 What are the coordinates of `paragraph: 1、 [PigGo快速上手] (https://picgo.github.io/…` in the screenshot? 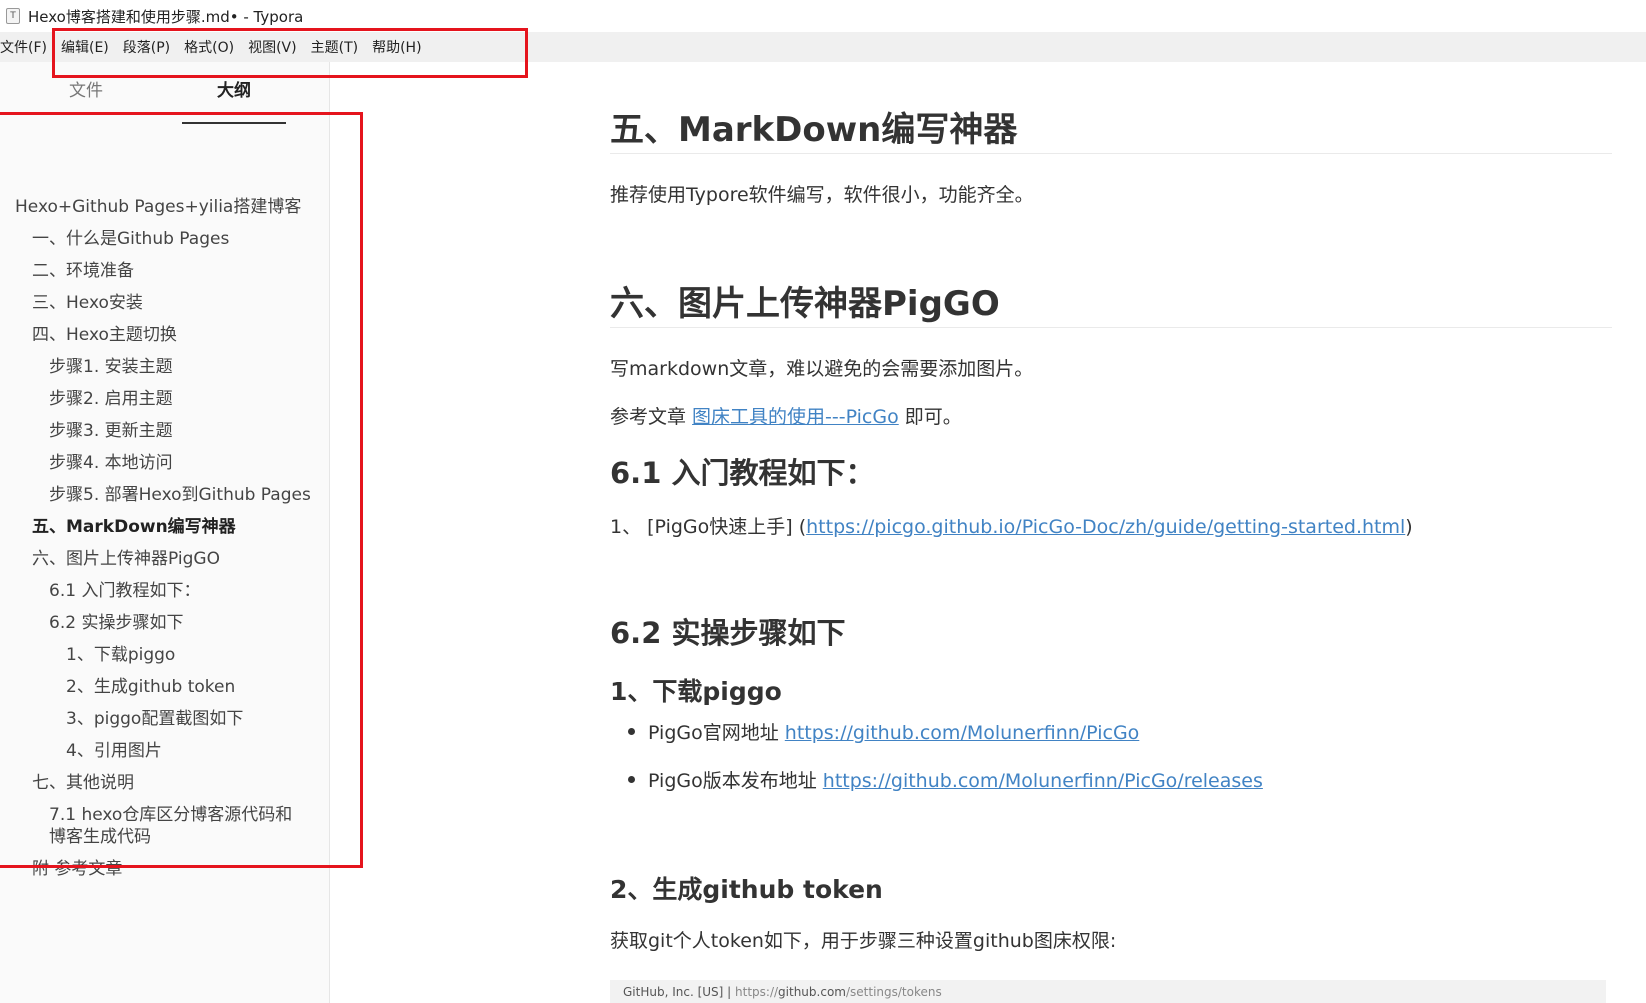 It's located at (1011, 525).